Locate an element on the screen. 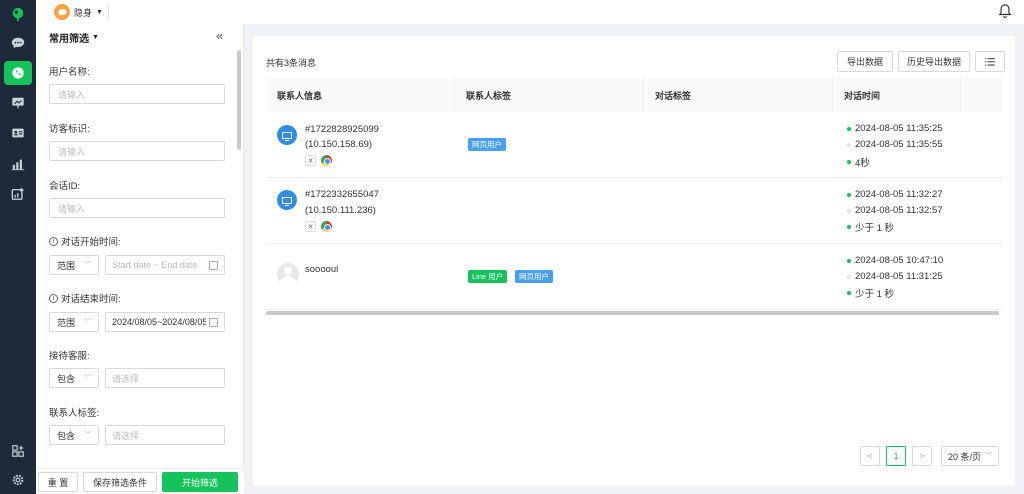  page-size-value: 20 条/页 is located at coordinates (965, 456).